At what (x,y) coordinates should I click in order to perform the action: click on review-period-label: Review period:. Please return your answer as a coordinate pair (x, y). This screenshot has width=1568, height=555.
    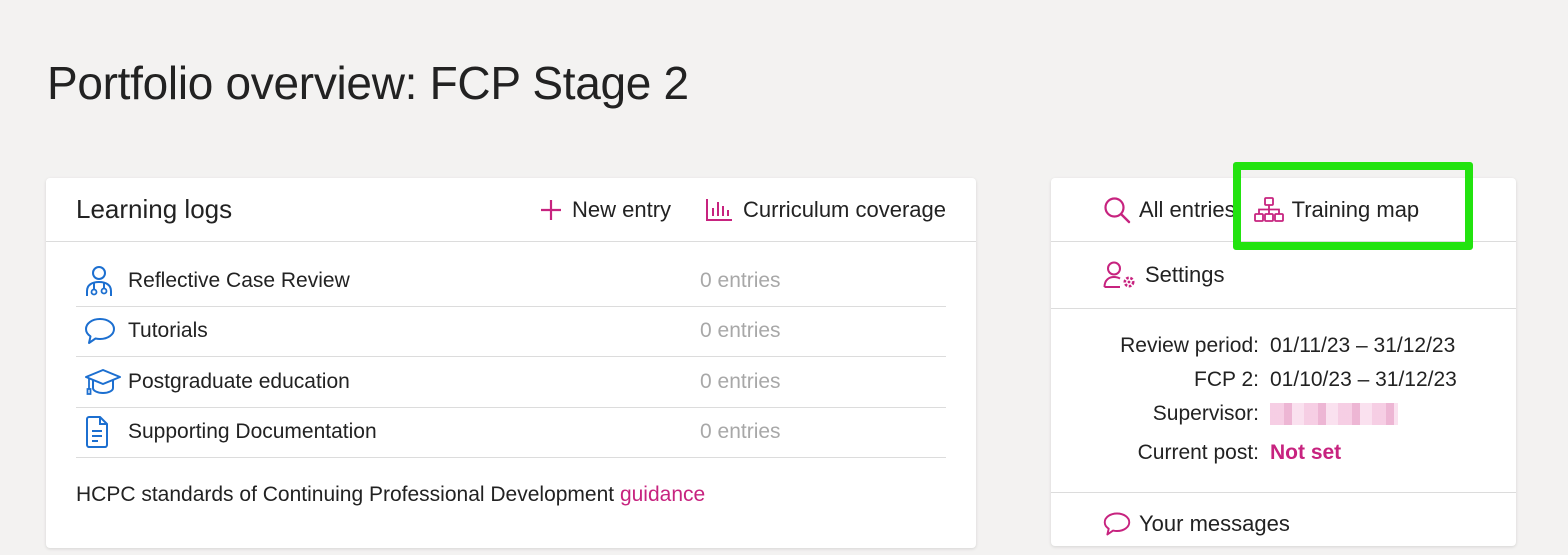
    Looking at the image, I should click on (1189, 345).